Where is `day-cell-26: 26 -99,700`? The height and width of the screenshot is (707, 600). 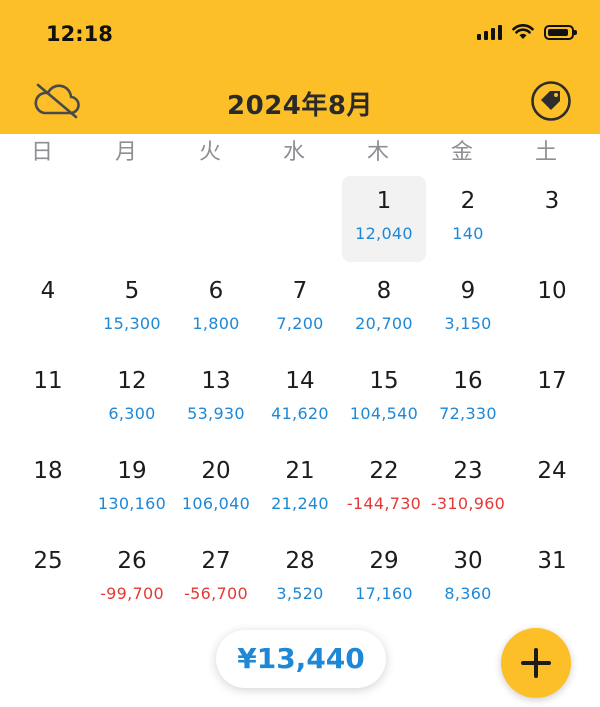 day-cell-26: 26 -99,700 is located at coordinates (132, 579).